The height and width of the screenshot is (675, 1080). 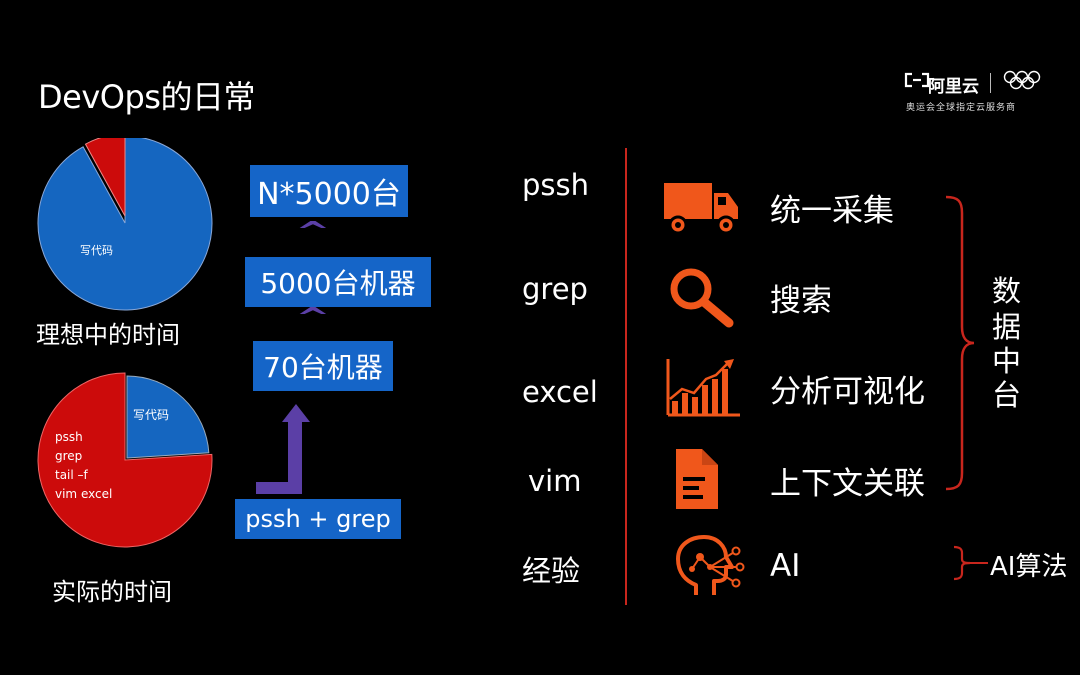 What do you see at coordinates (556, 185) in the screenshot?
I see `tool-pssh: pssh` at bounding box center [556, 185].